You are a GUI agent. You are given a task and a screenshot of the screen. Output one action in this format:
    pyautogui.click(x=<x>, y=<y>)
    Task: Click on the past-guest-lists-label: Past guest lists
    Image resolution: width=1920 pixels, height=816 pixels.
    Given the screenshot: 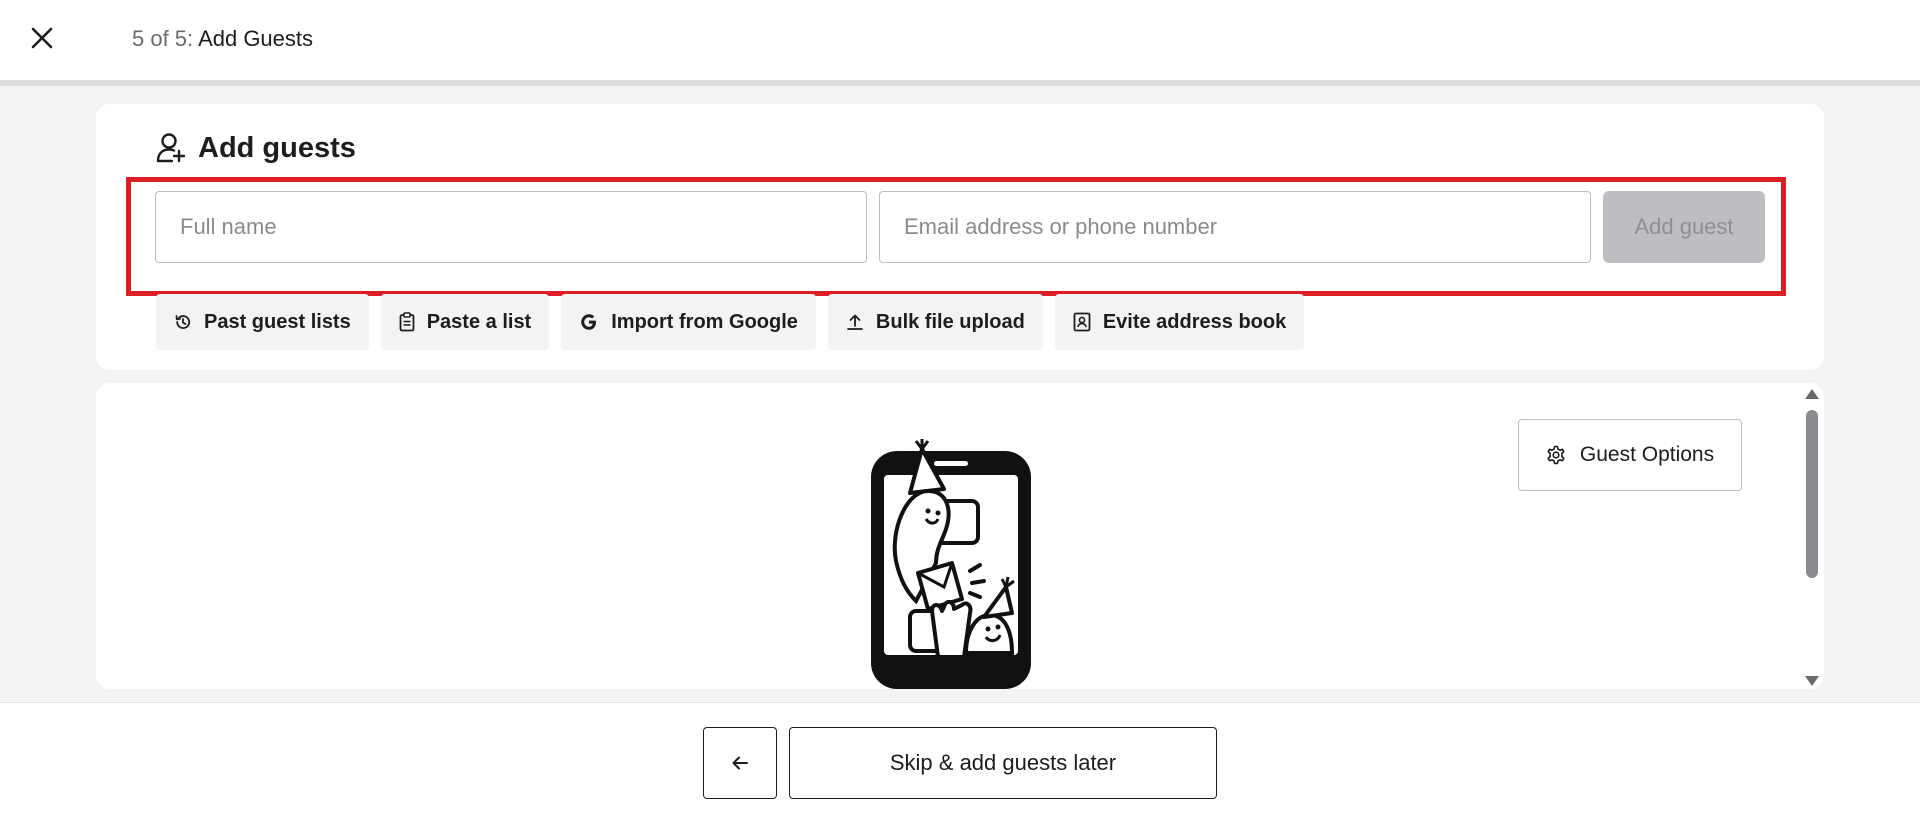 What is the action you would take?
    pyautogui.click(x=277, y=321)
    